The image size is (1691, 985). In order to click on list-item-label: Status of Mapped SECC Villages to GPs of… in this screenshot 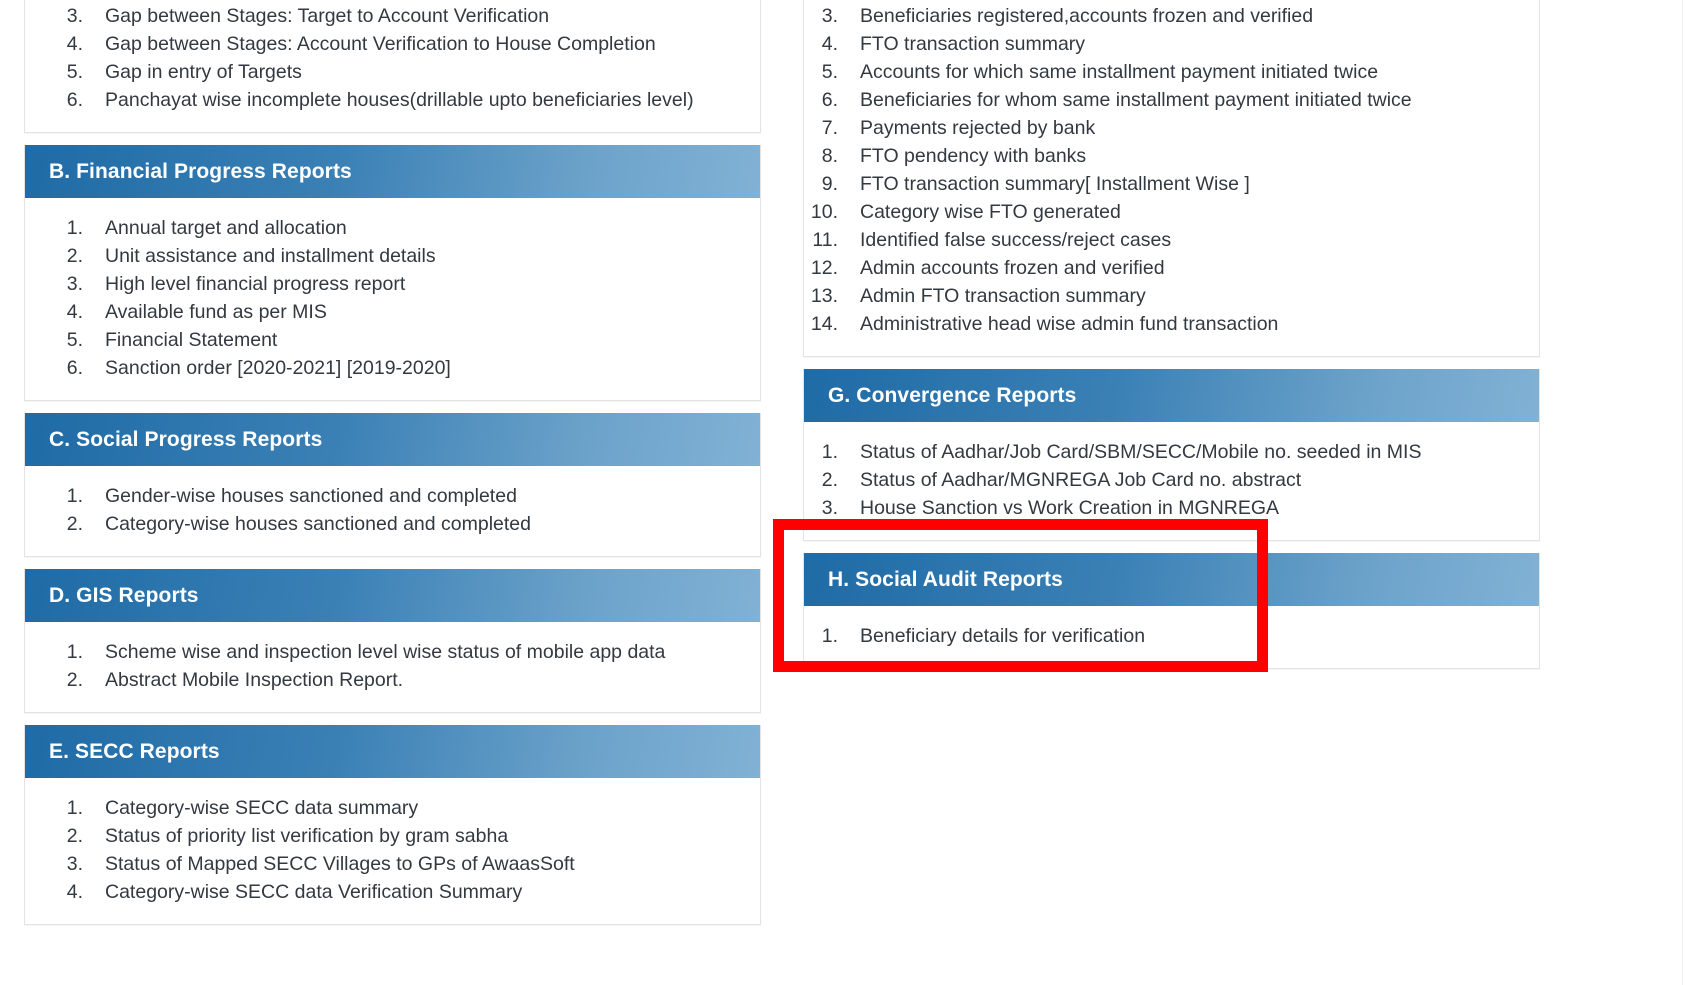, I will do `click(340, 864)`.